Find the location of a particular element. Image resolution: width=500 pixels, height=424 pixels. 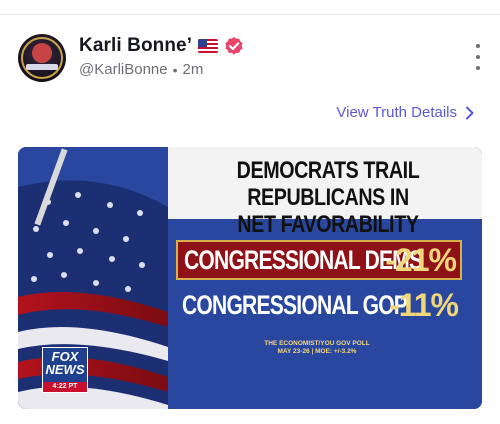

view-truth-details-link: View Truth Details is located at coordinates (405, 112).